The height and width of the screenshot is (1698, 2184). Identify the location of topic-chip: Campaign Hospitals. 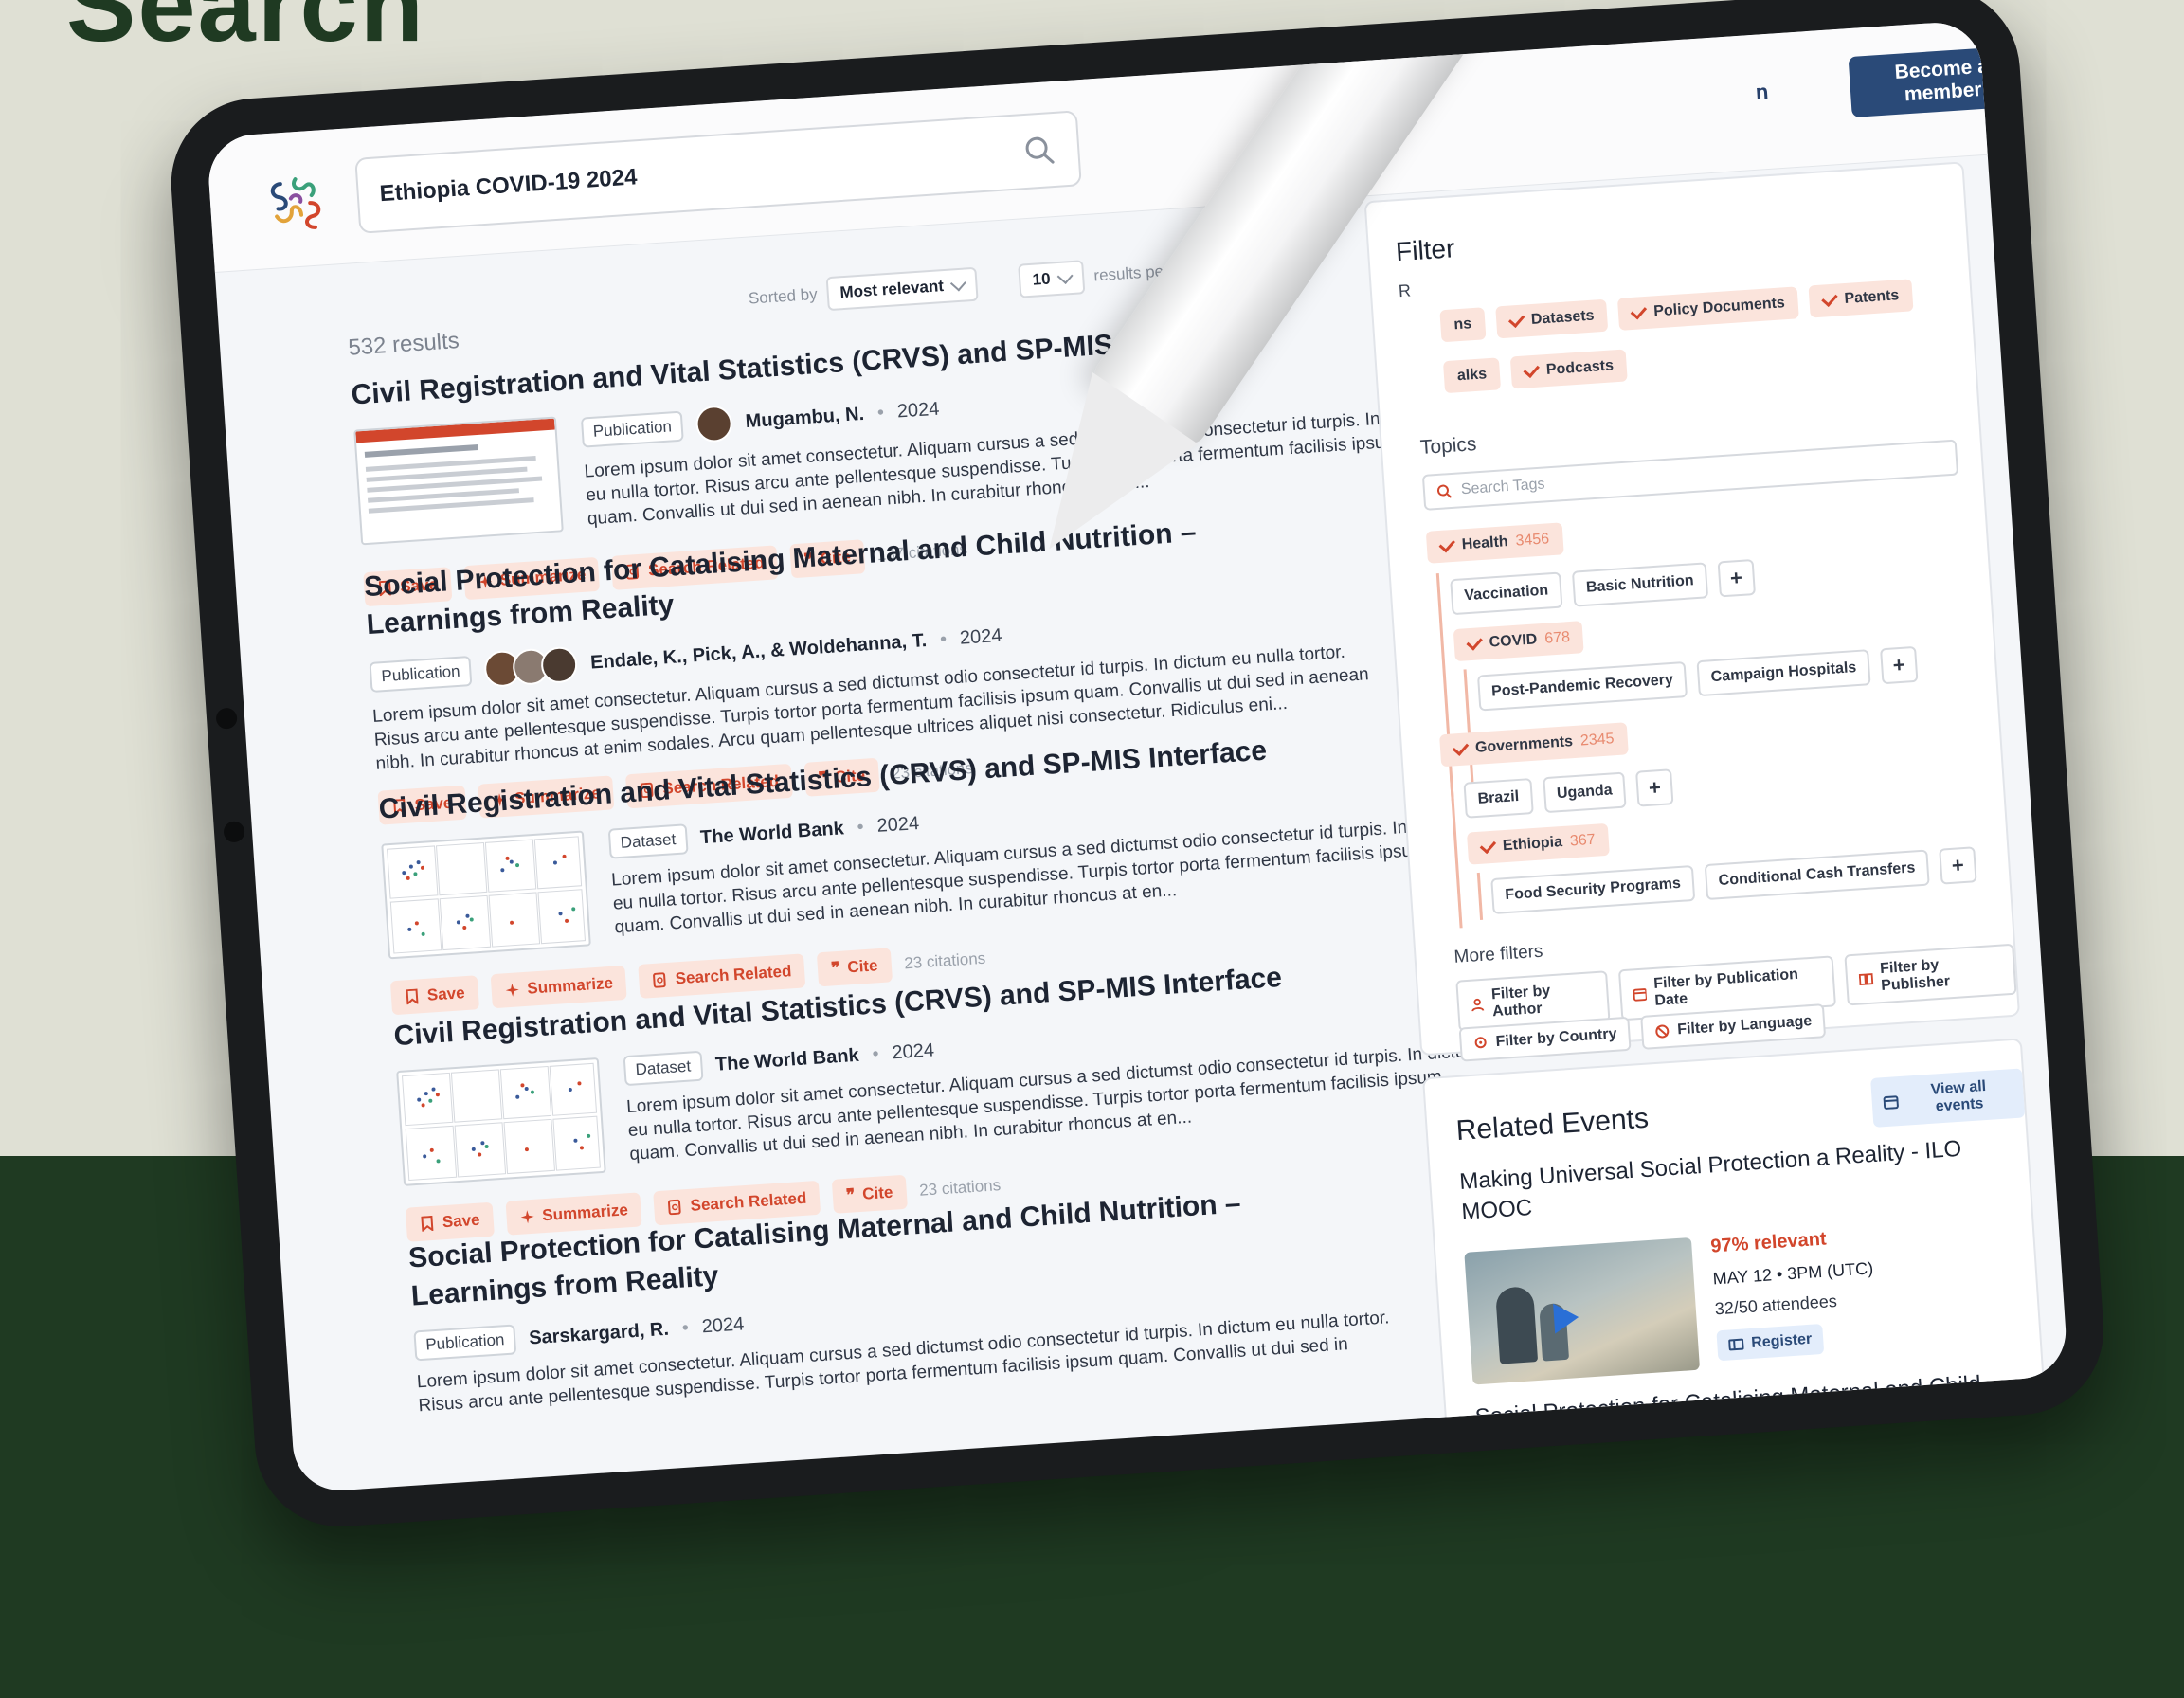
(1783, 673).